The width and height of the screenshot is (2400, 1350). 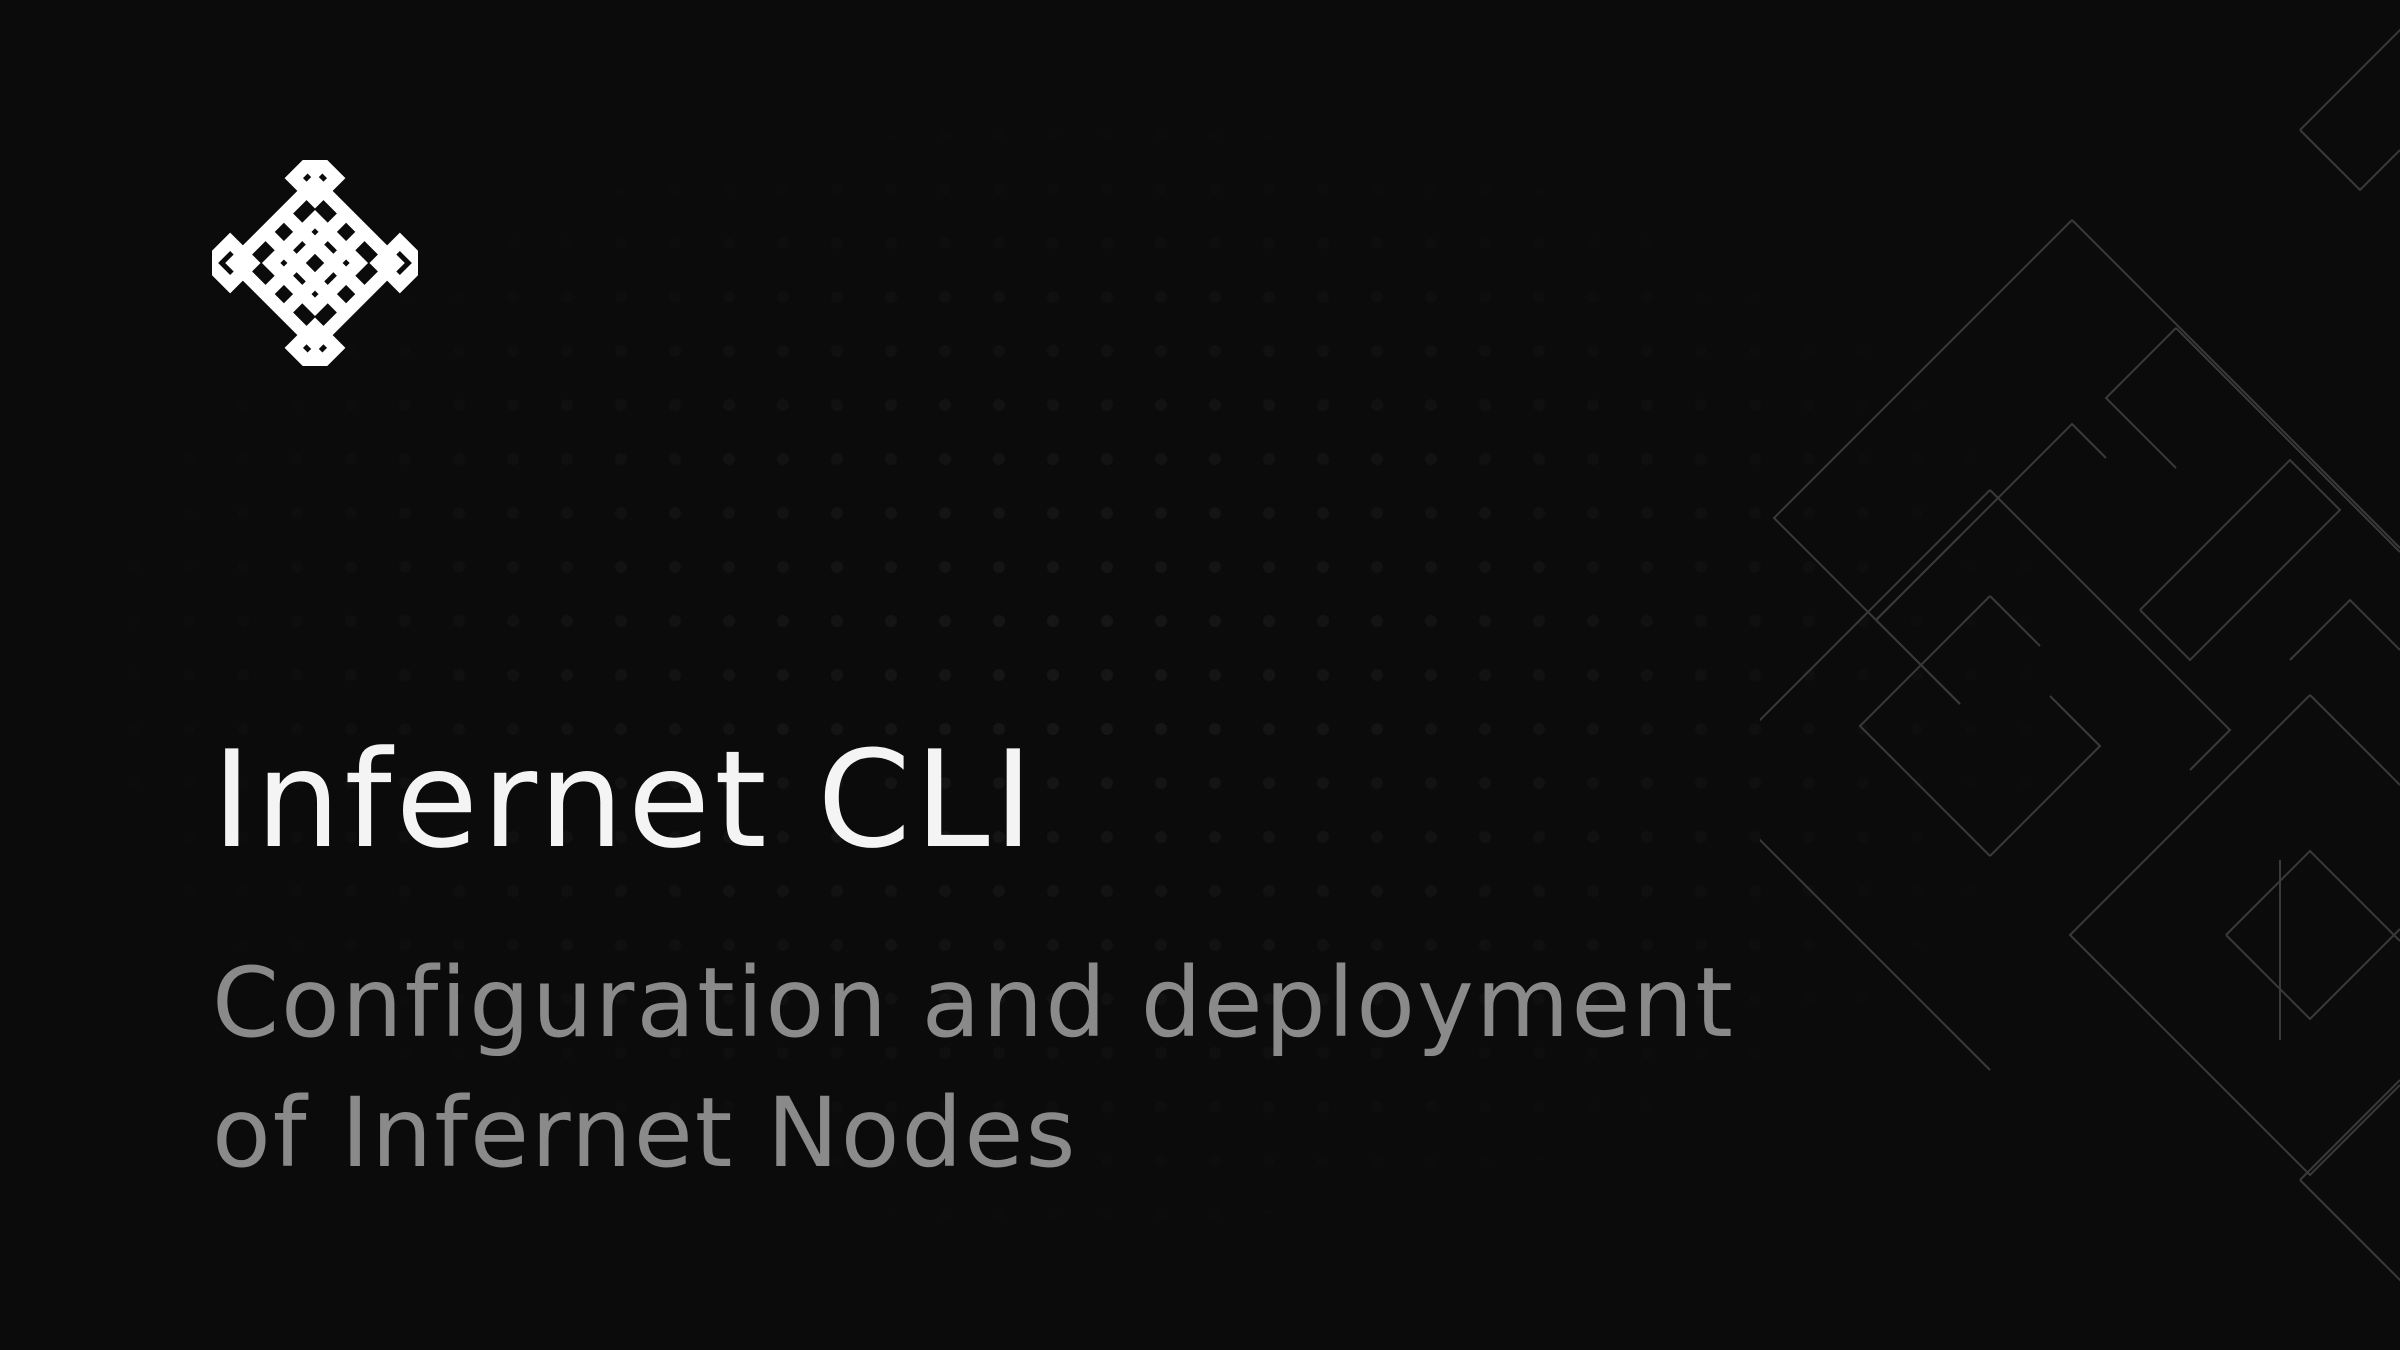 I want to click on subtitle-line-1: Configuration and deployment, so click(x=973, y=1003).